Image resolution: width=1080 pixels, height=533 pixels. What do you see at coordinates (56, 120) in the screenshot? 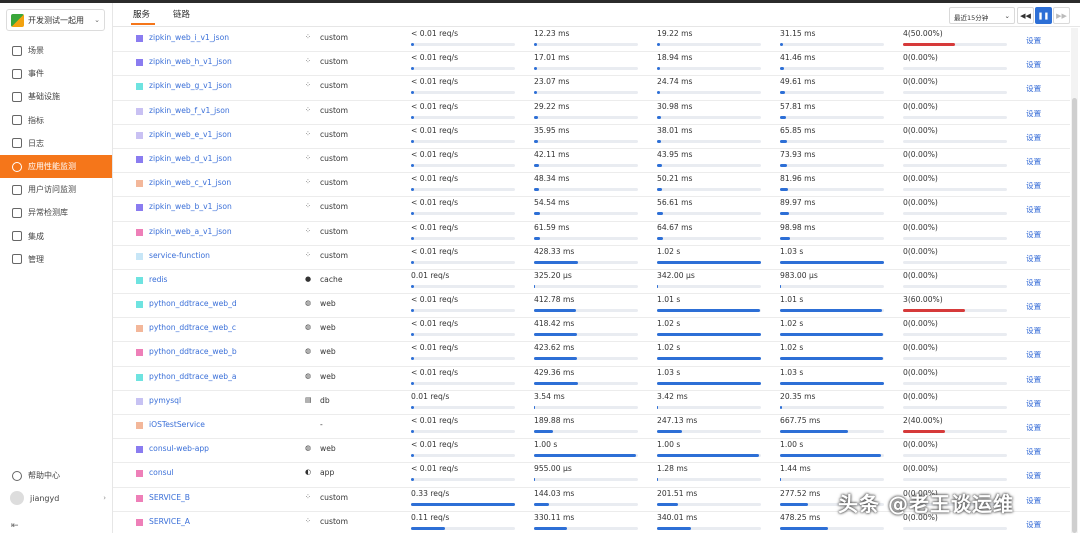
I see `sidebar-item-3: 指标` at bounding box center [56, 120].